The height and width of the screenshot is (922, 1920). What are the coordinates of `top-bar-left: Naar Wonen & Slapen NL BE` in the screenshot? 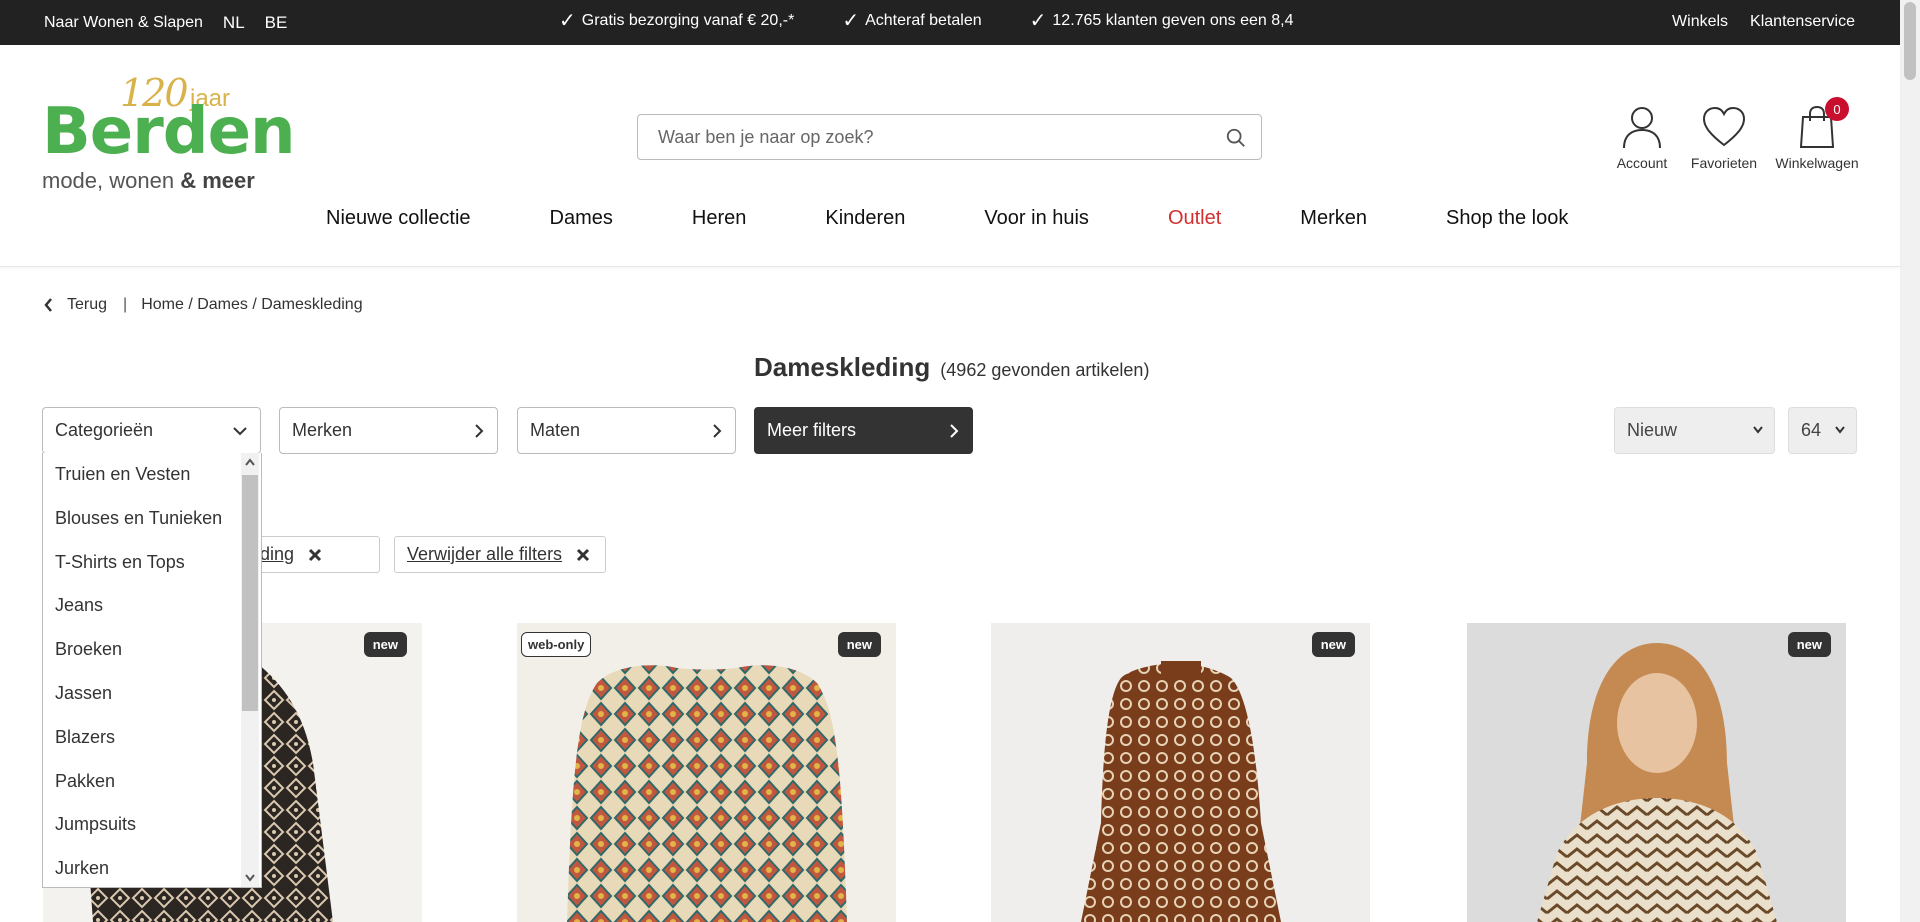 It's located at (165, 23).